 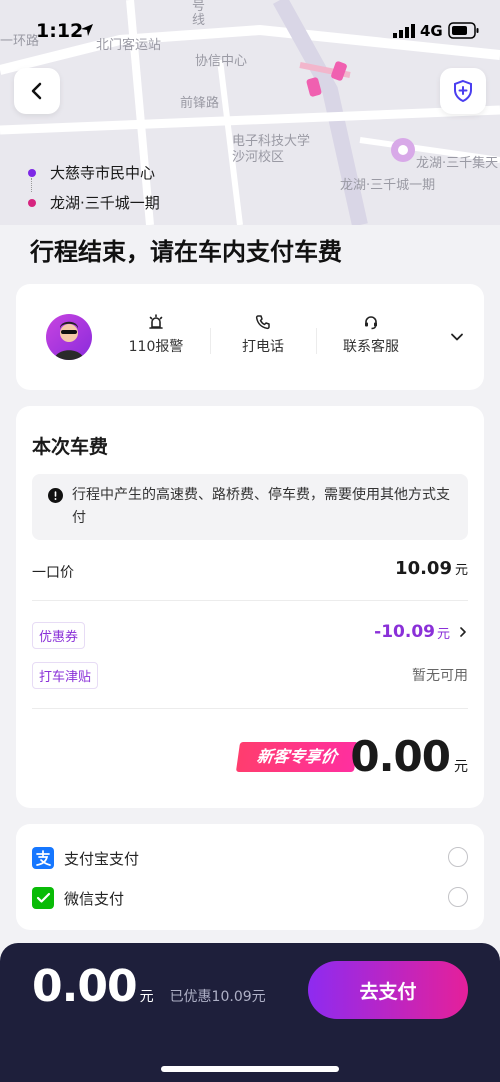 I want to click on chevron-right-icon, so click(x=463, y=632).